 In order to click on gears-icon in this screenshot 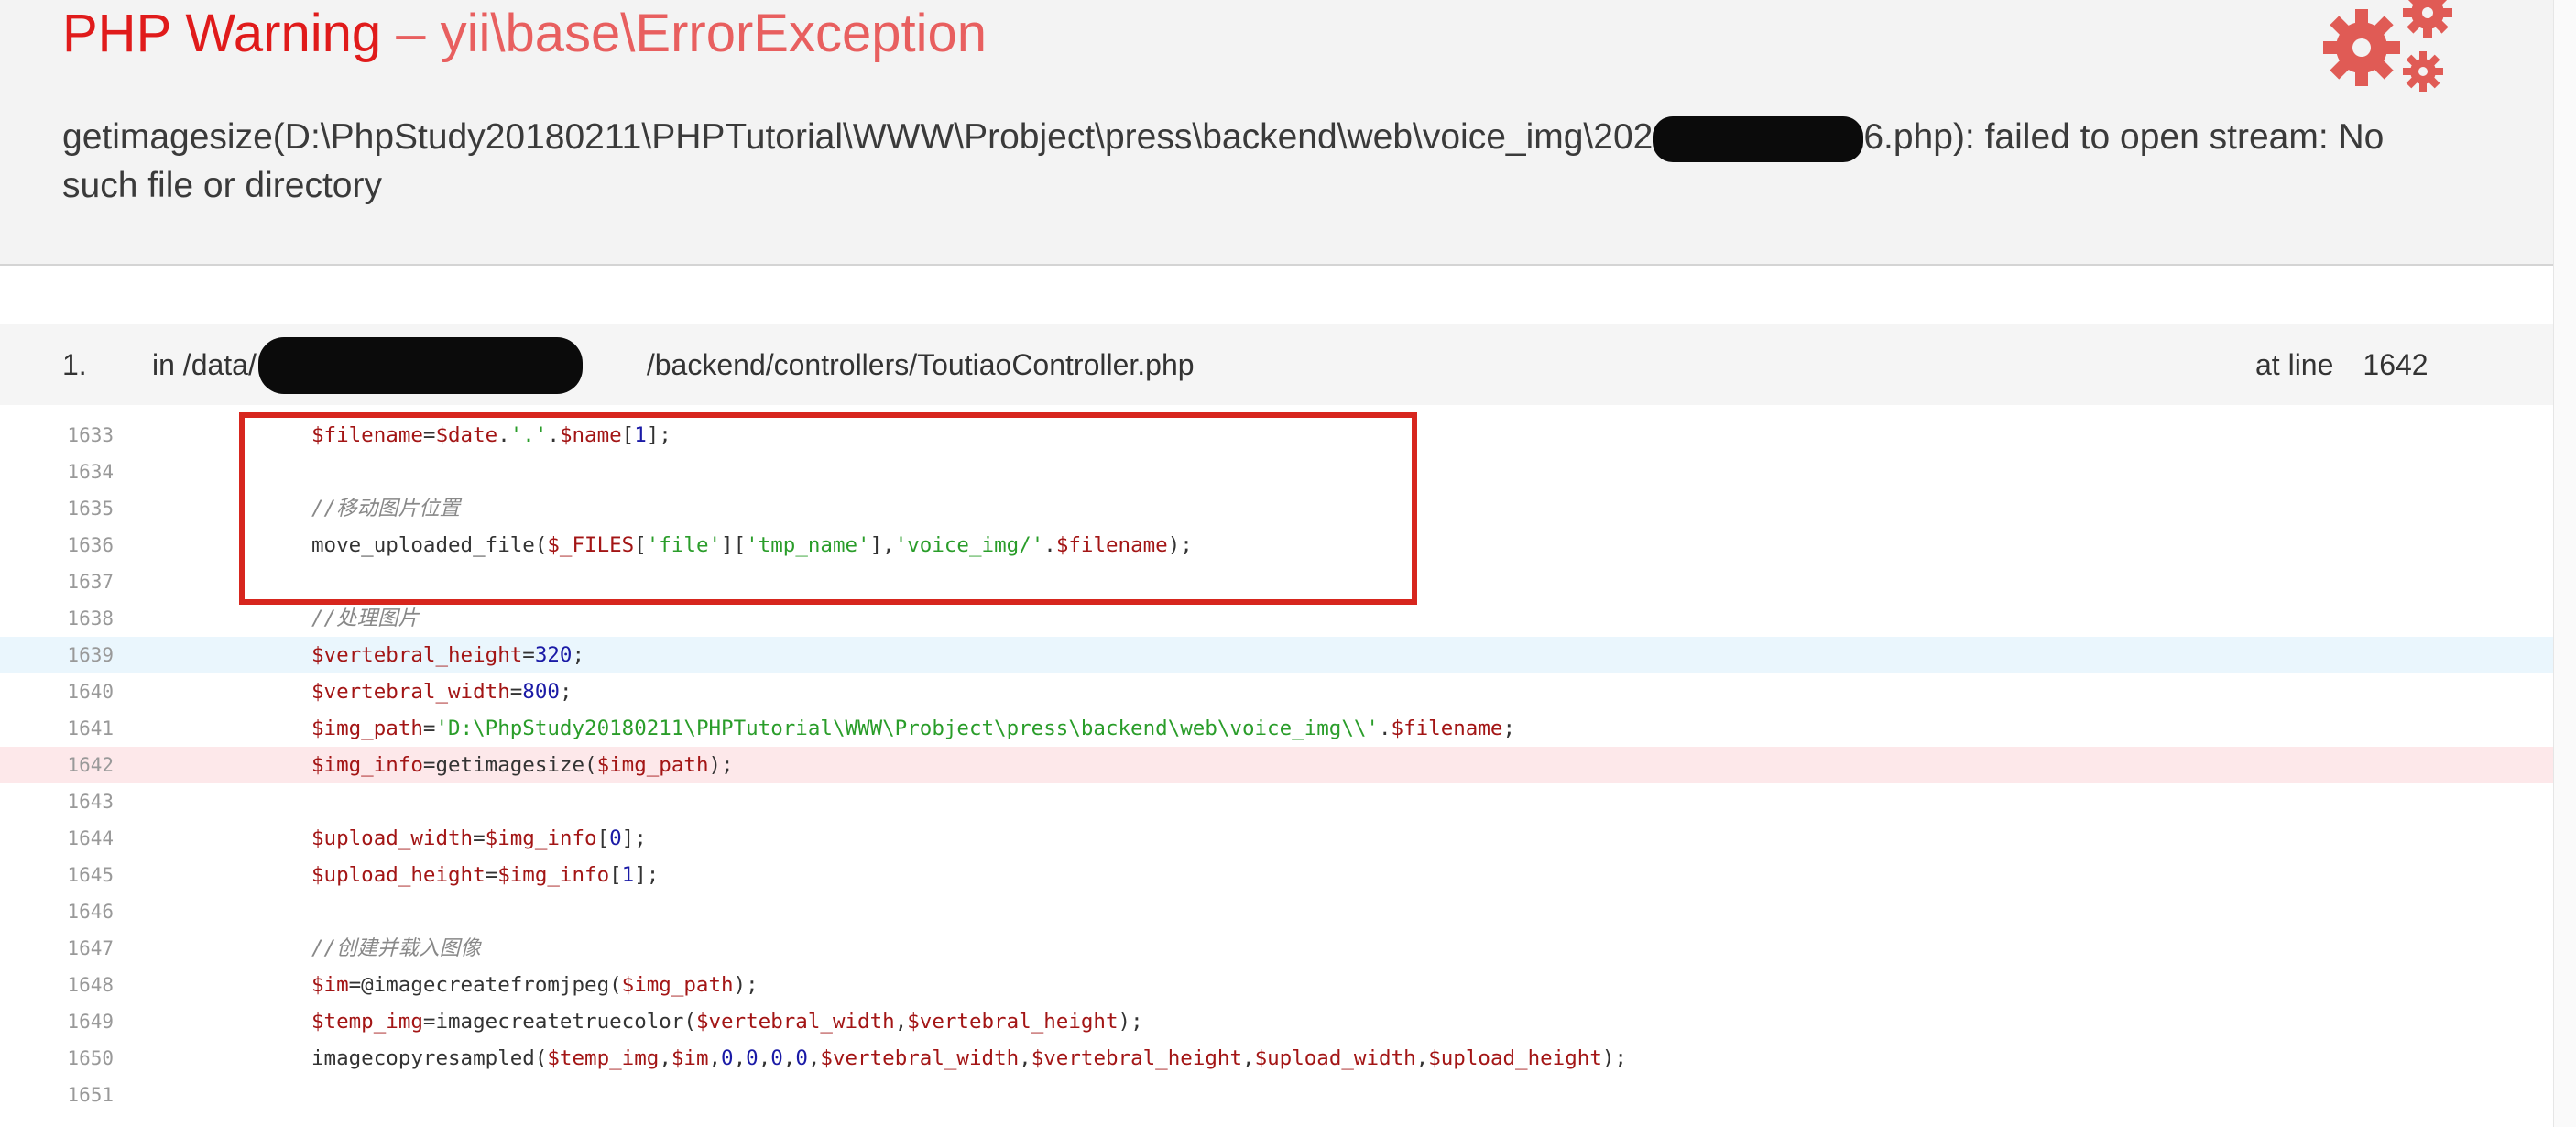, I will do `click(2388, 46)`.